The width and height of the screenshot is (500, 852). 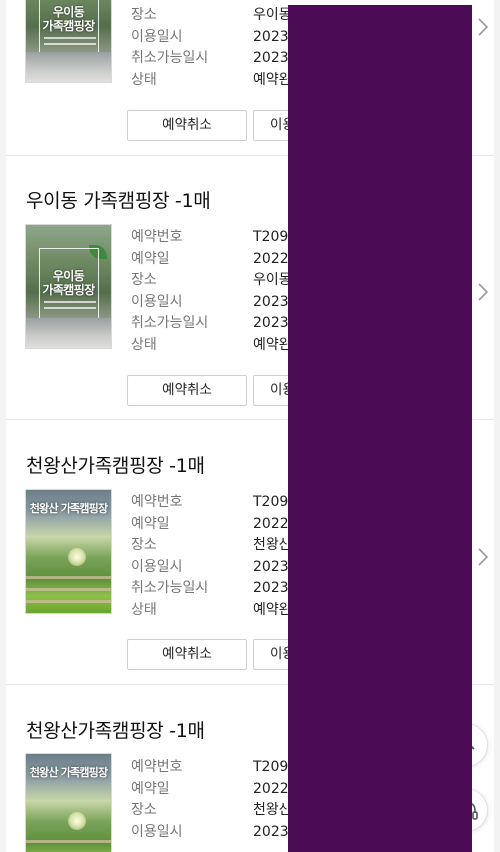 I want to click on reservation-title: 우이동 가족캠핑장 -1매, so click(x=118, y=201).